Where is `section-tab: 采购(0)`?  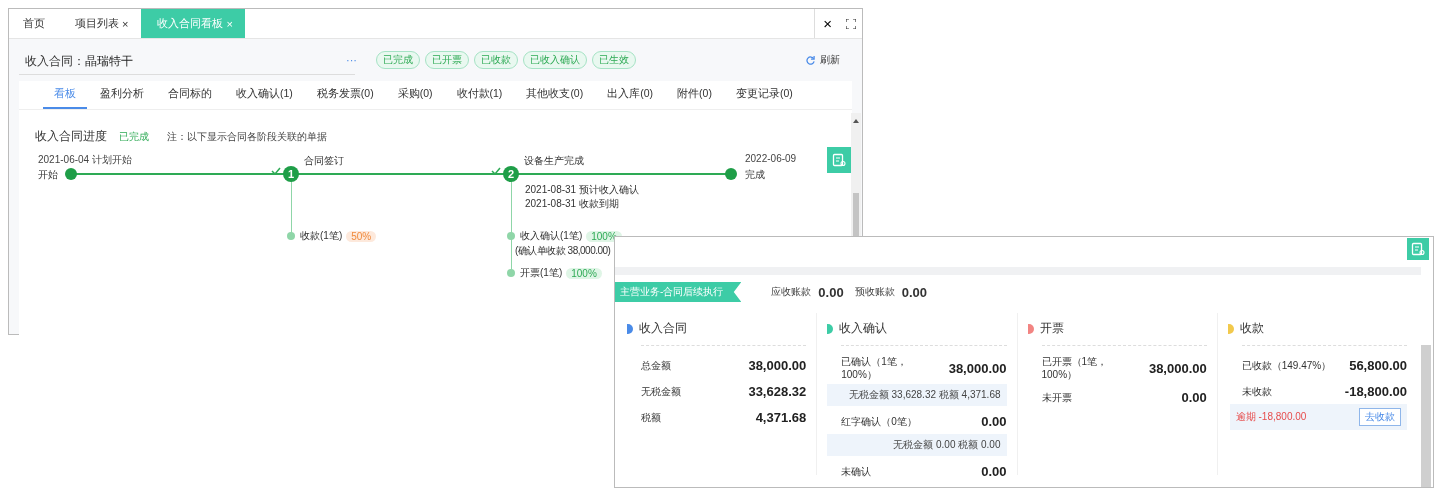
section-tab: 采购(0) is located at coordinates (415, 95).